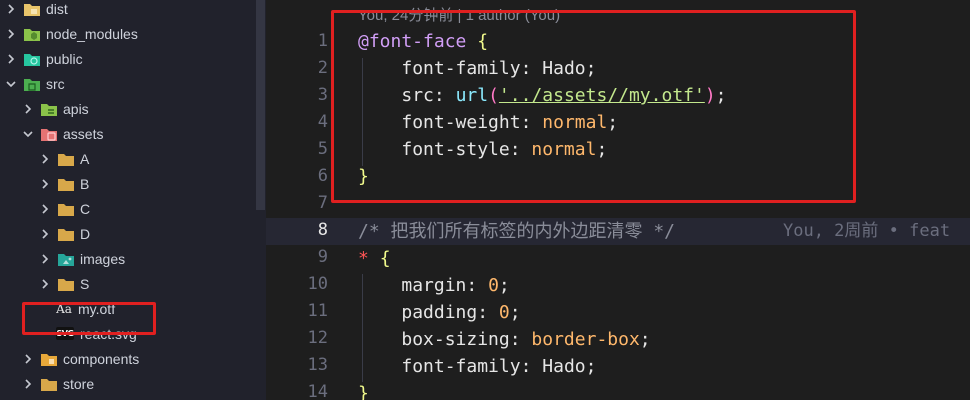  I want to click on tree-item-c: C, so click(133, 208).